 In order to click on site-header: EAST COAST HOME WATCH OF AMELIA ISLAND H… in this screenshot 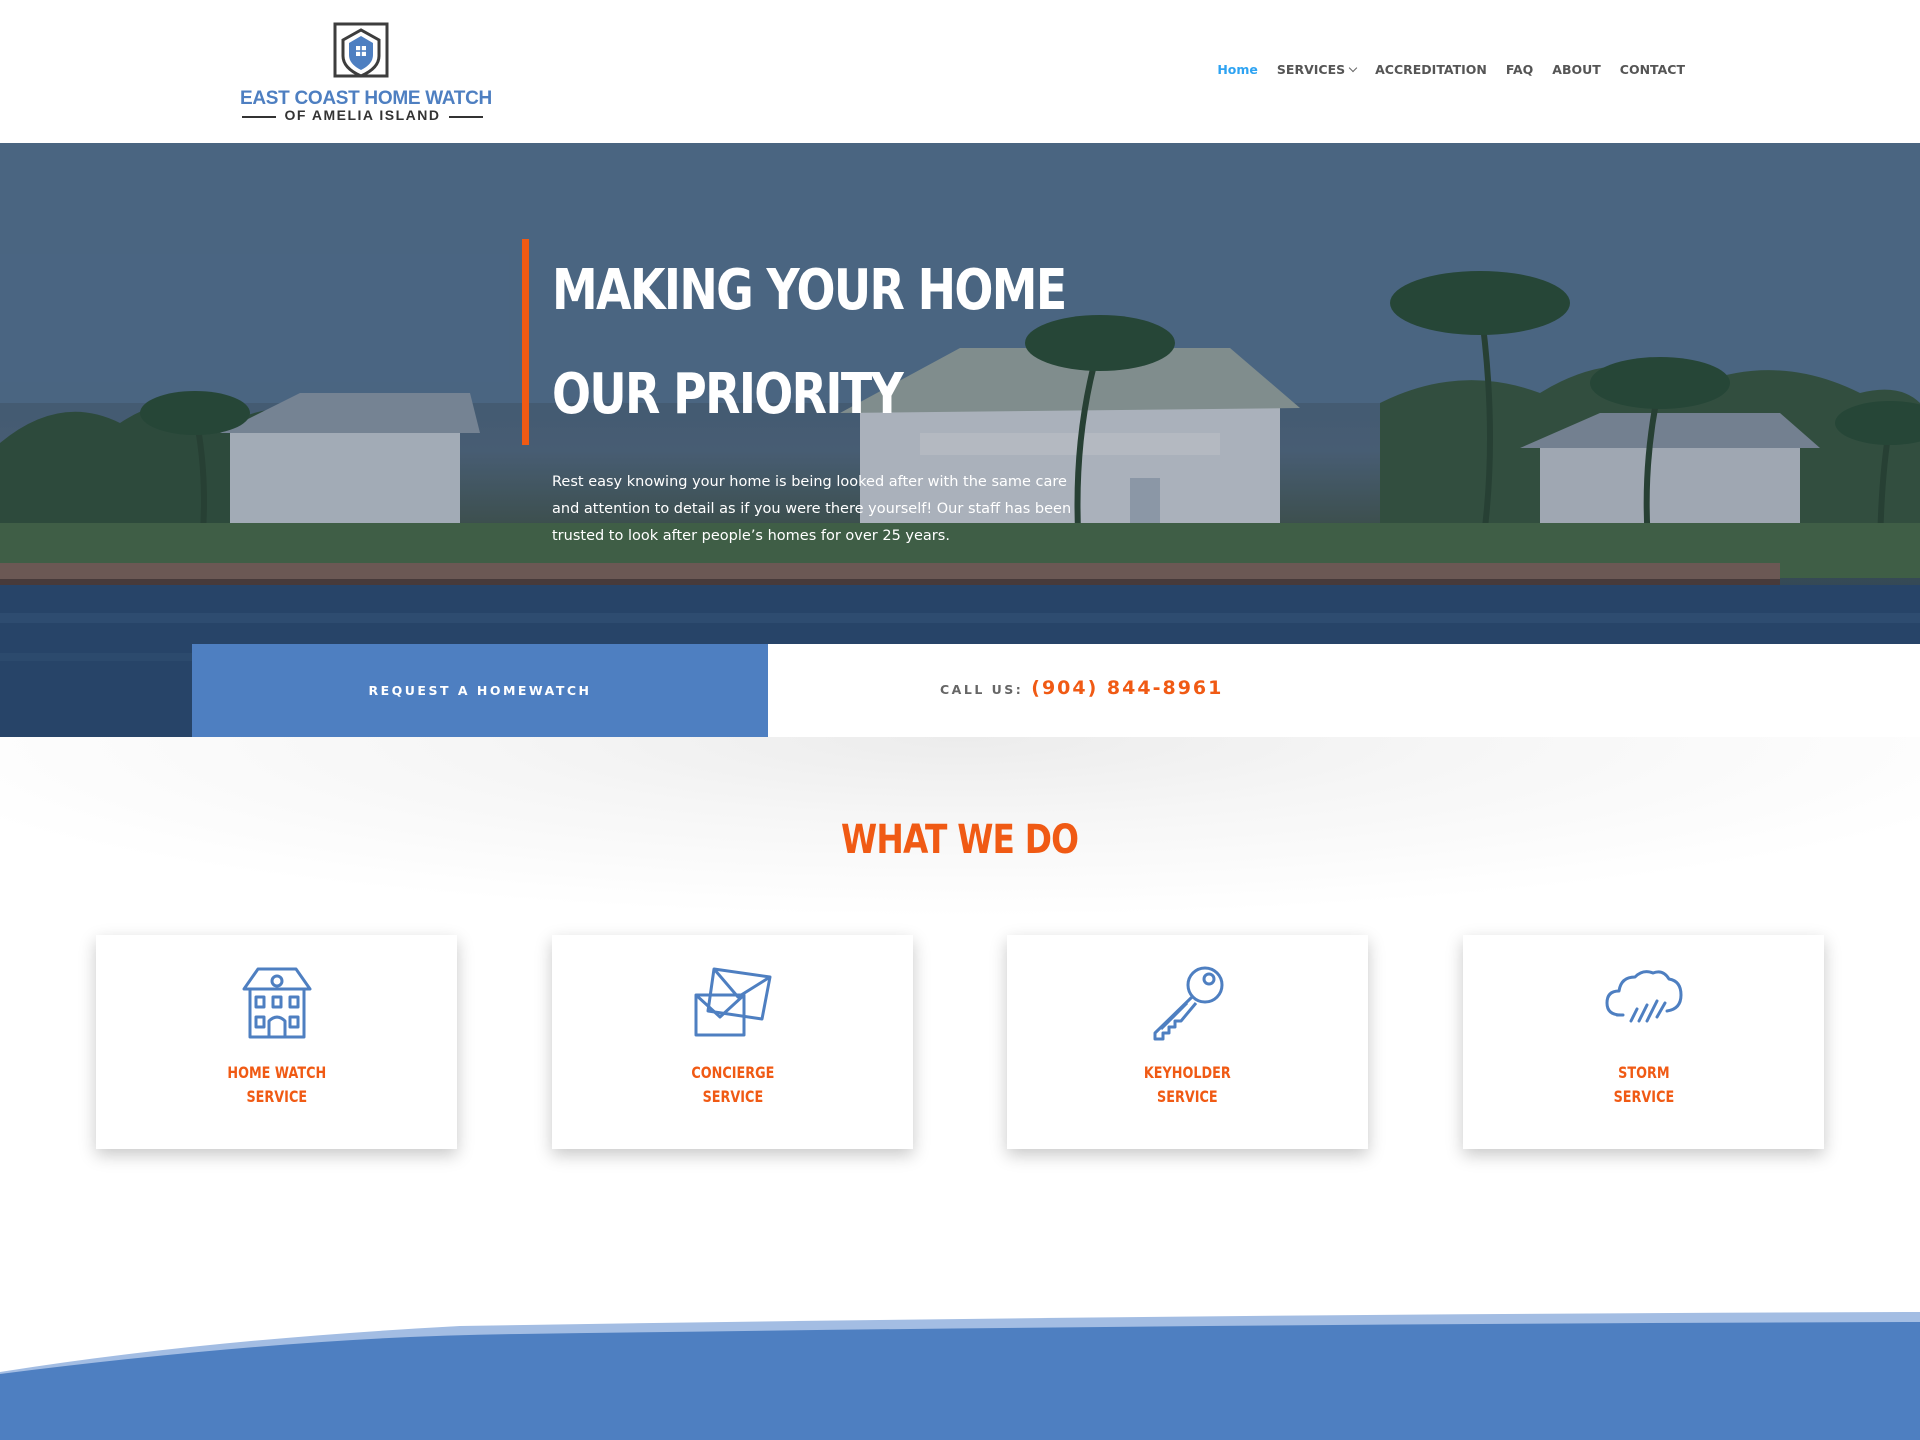, I will do `click(960, 71)`.